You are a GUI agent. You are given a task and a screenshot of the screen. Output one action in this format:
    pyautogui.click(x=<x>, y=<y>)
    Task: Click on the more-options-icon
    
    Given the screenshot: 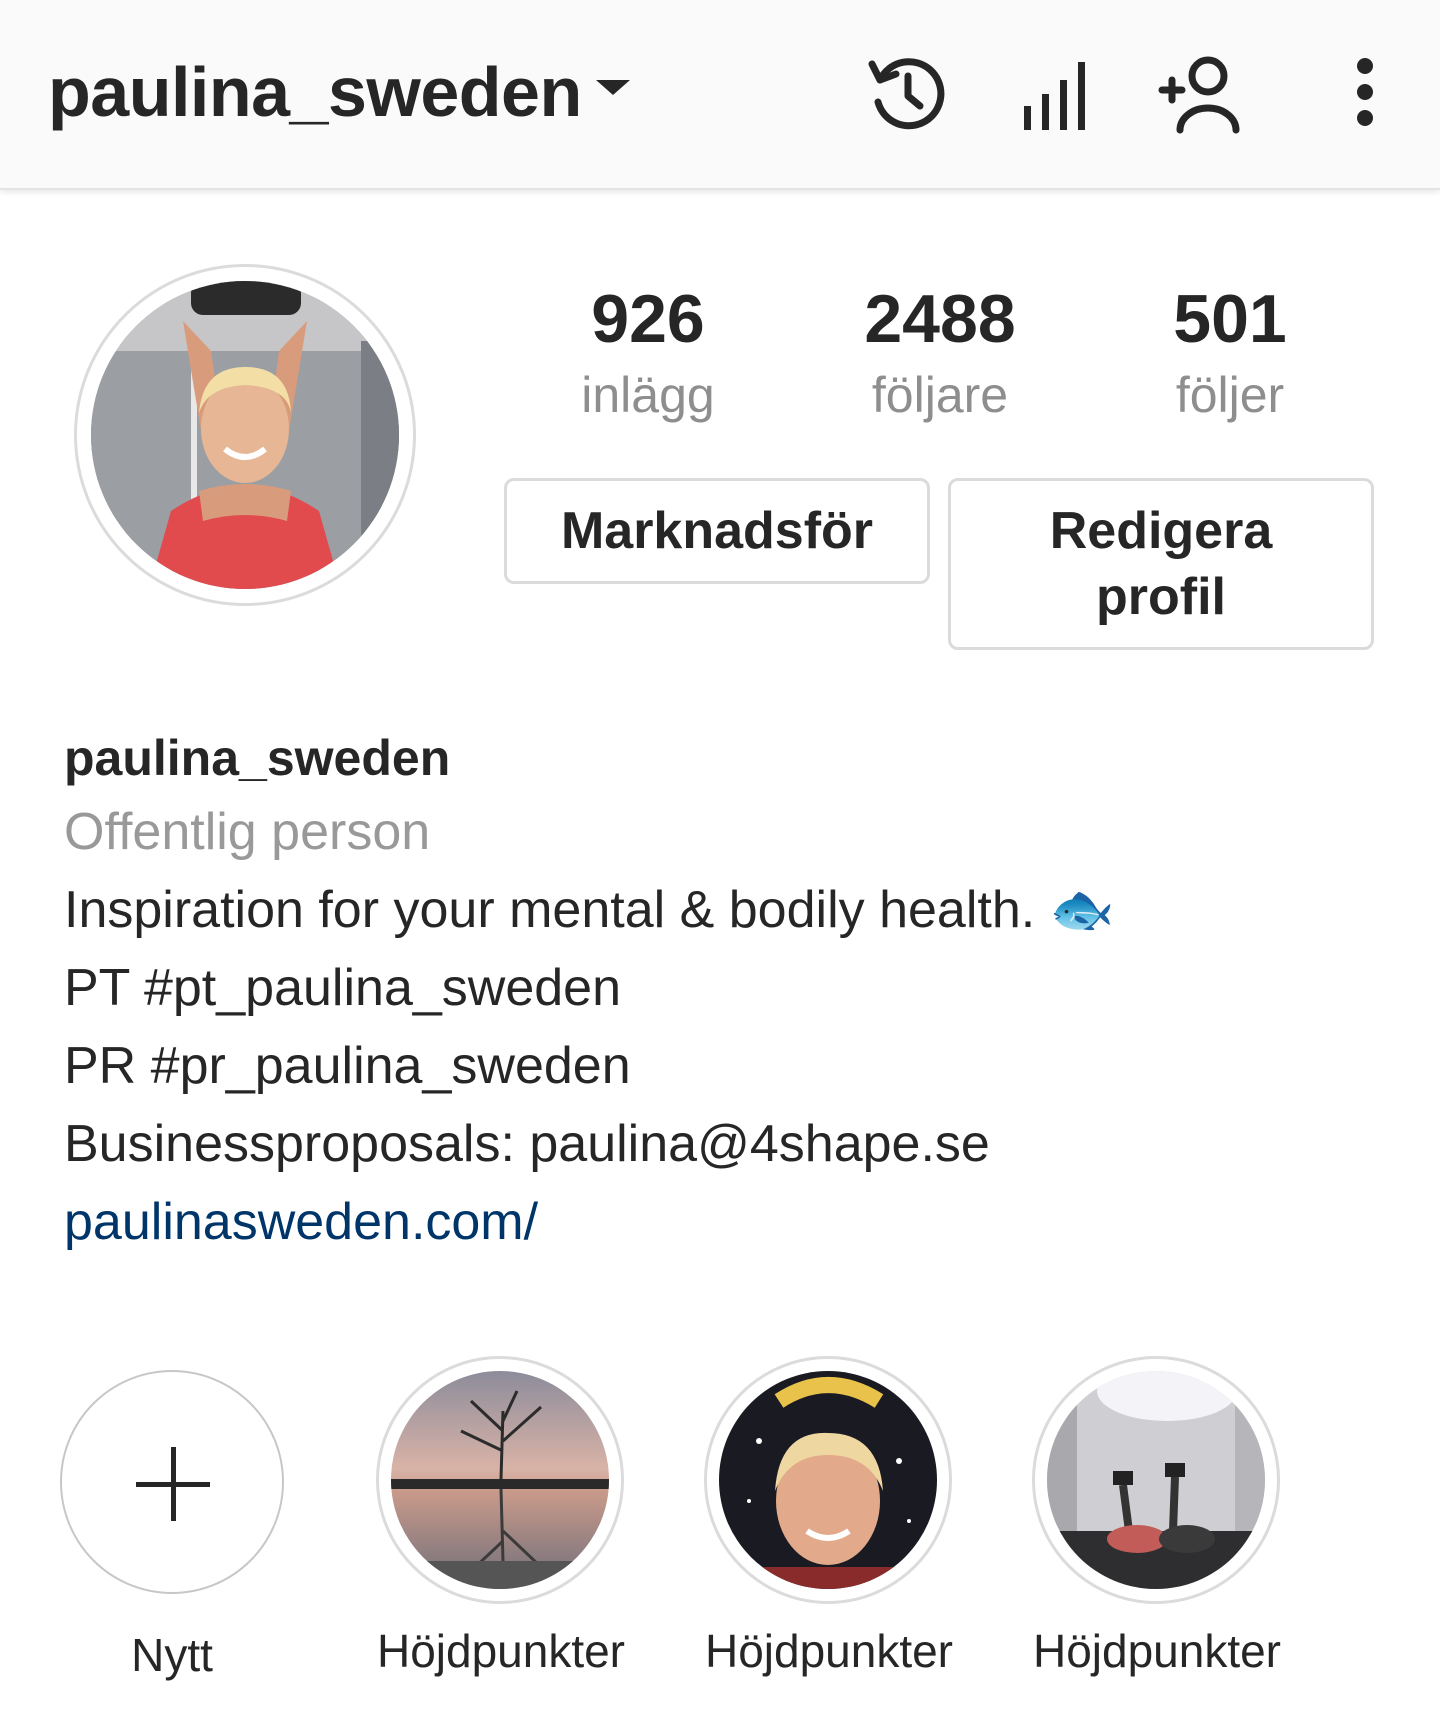 What is the action you would take?
    pyautogui.click(x=1365, y=95)
    